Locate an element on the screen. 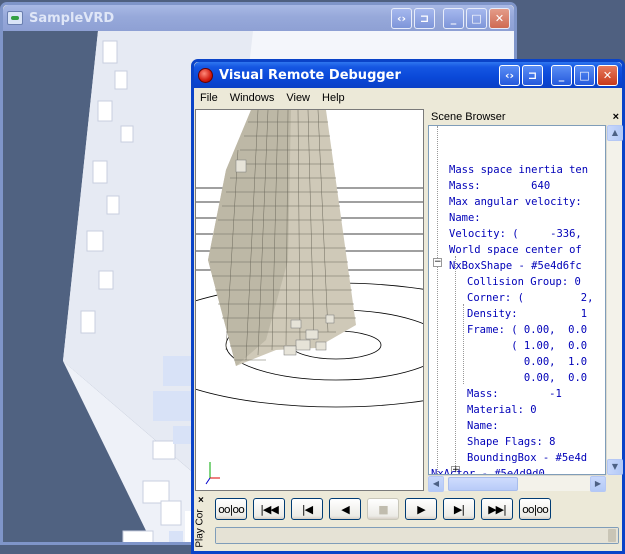  play-icon: ▶ is located at coordinates (421, 509).